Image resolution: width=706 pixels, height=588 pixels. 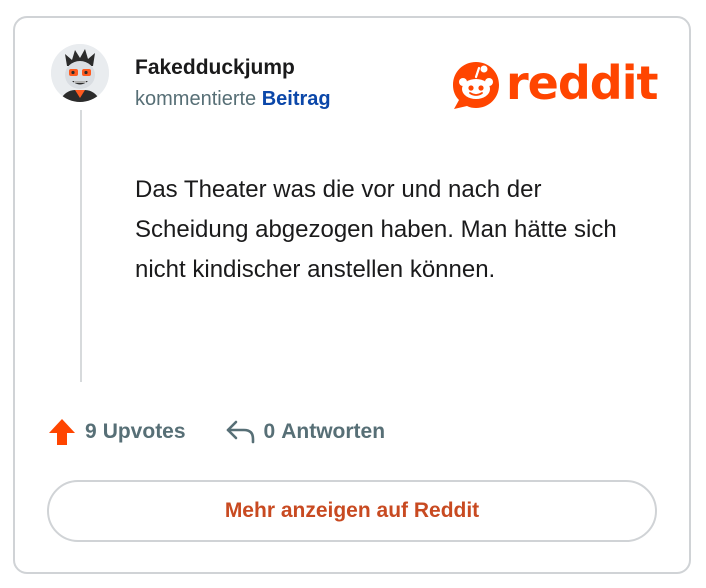 I want to click on reply-action: 0 Antworten, so click(x=305, y=432).